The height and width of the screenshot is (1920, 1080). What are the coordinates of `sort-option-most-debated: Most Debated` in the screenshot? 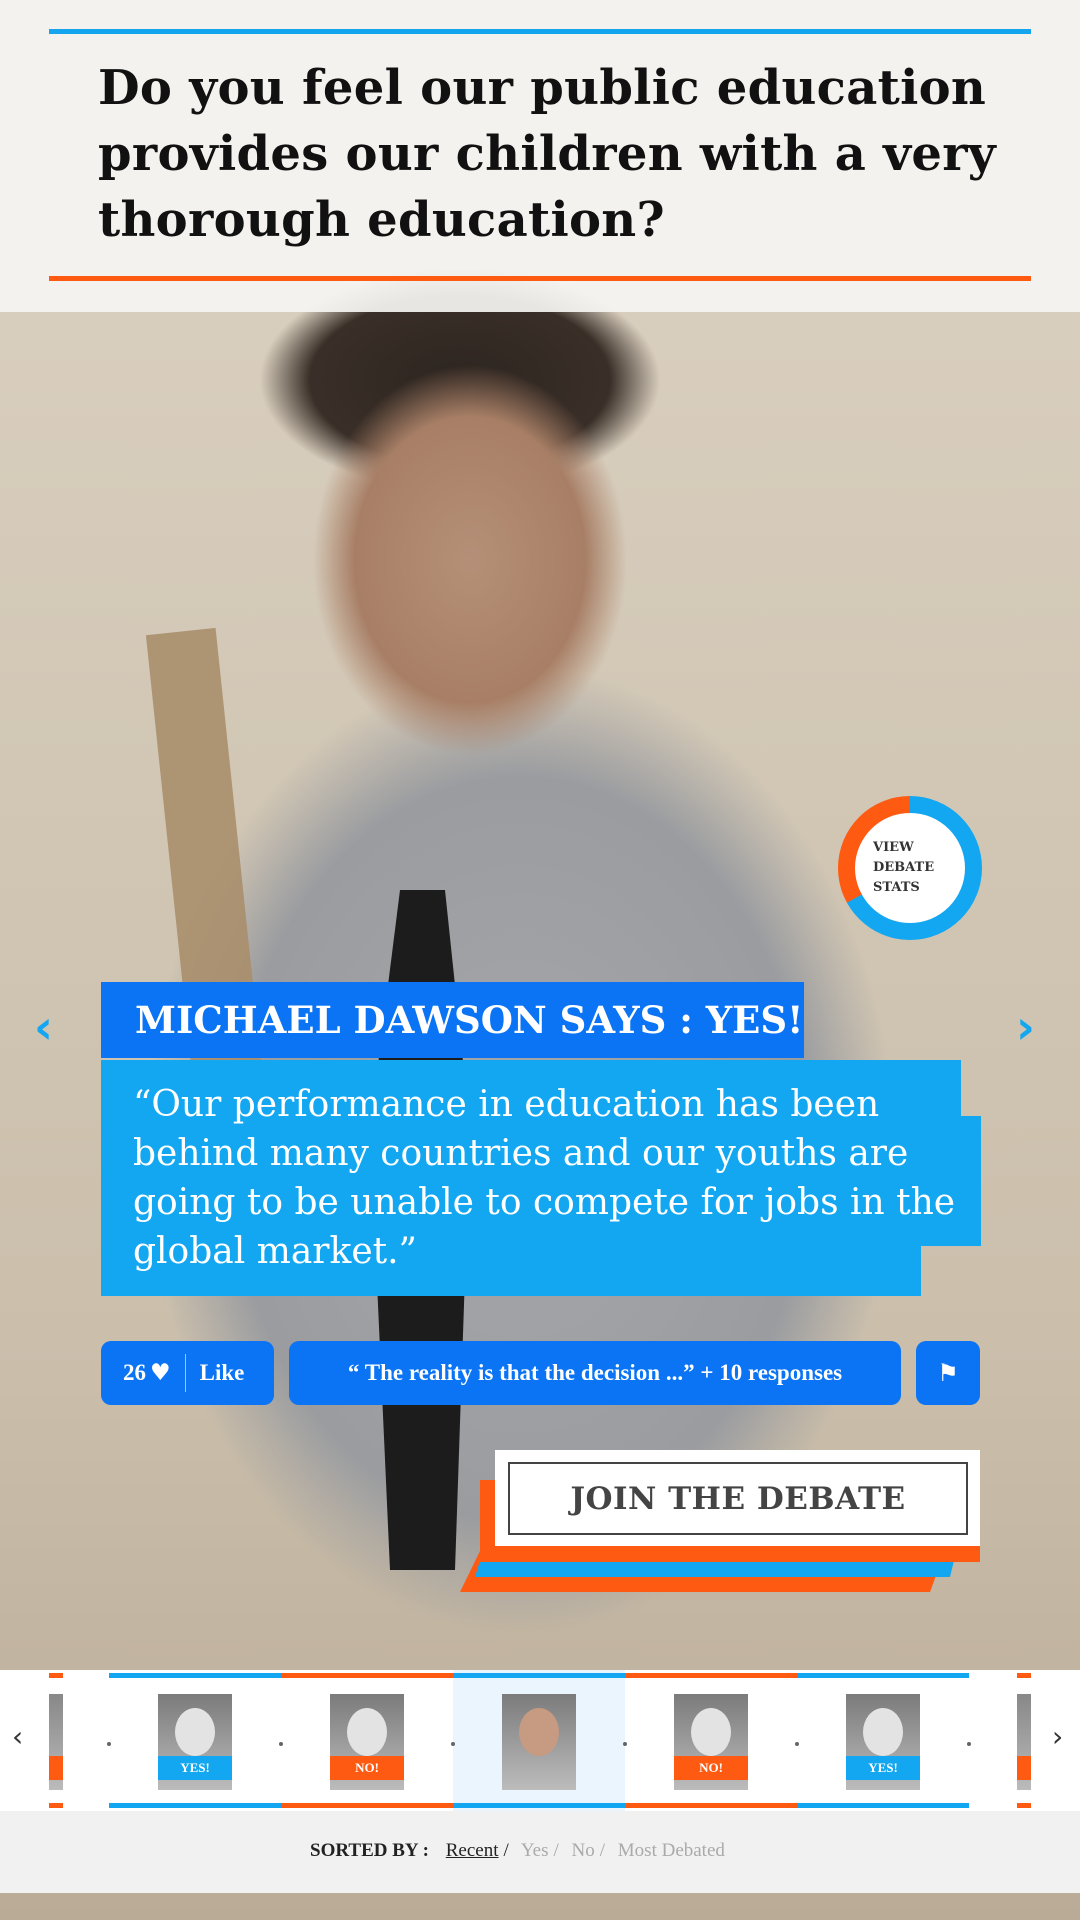 It's located at (671, 1850).